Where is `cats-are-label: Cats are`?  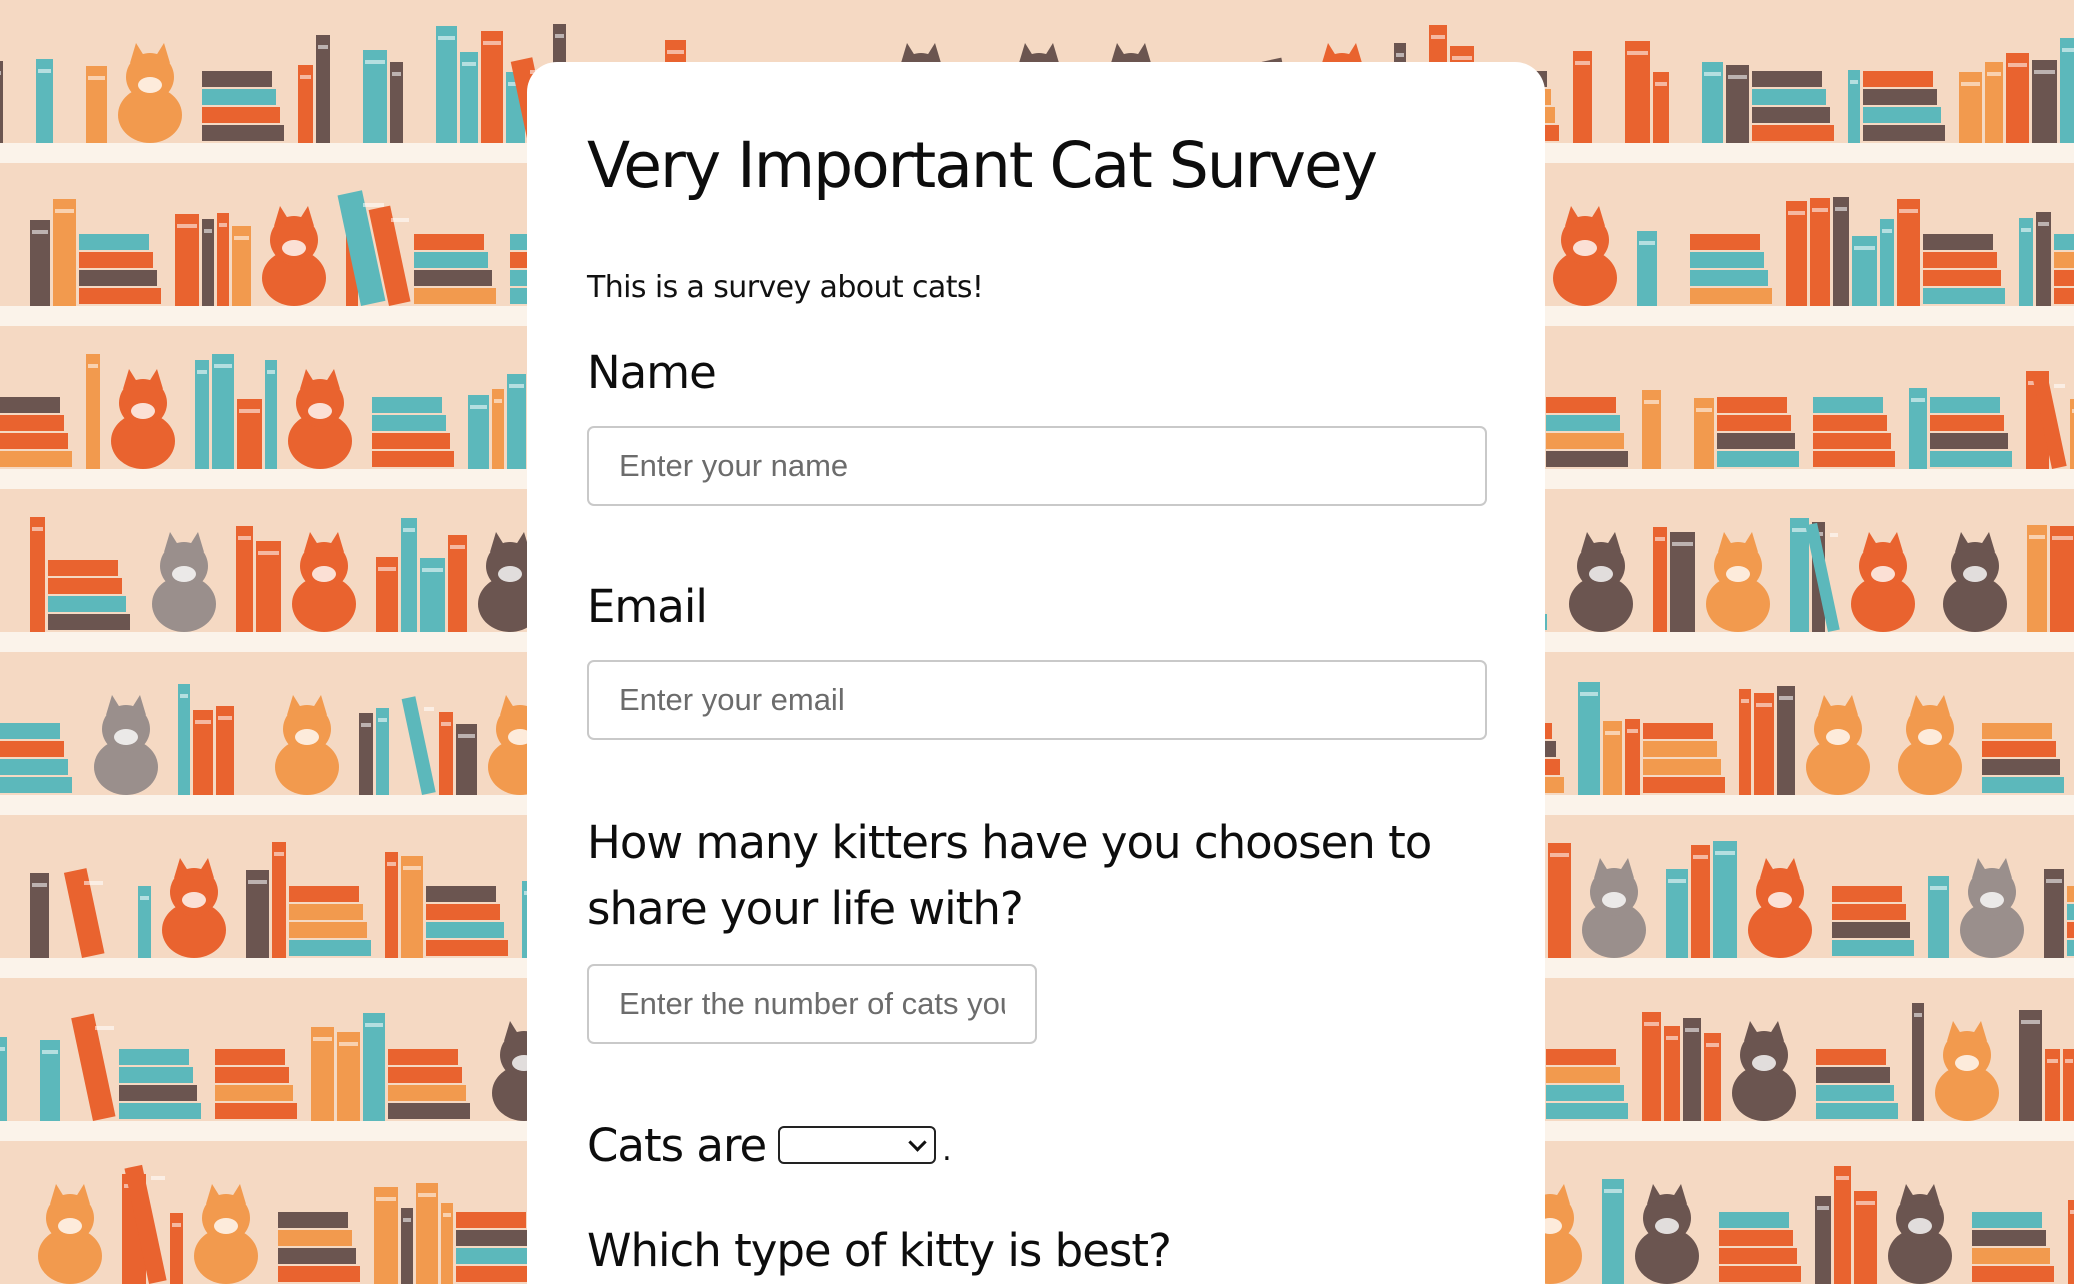
cats-are-label: Cats are is located at coordinates (677, 1145).